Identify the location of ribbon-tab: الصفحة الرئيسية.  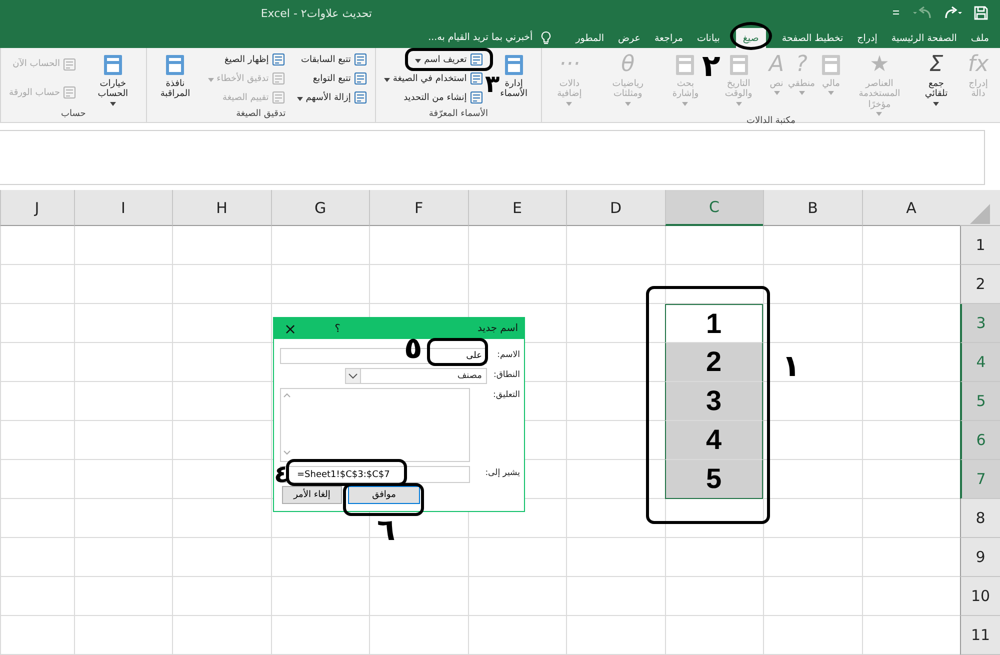
(924, 38).